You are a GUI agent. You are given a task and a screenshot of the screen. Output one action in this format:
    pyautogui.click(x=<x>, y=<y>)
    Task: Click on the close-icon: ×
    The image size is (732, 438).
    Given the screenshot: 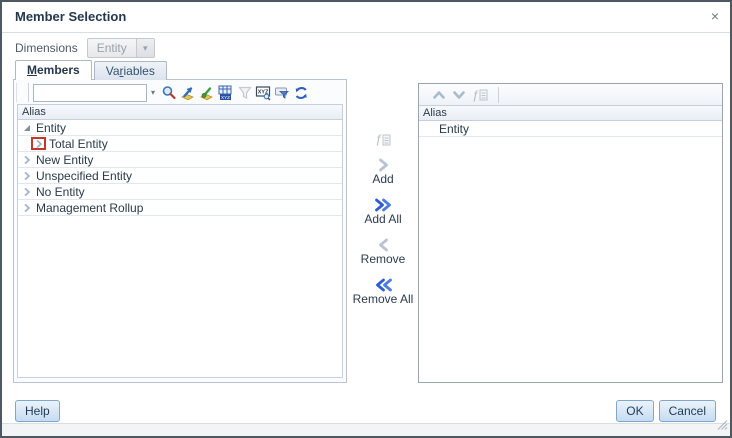 What is the action you would take?
    pyautogui.click(x=715, y=16)
    